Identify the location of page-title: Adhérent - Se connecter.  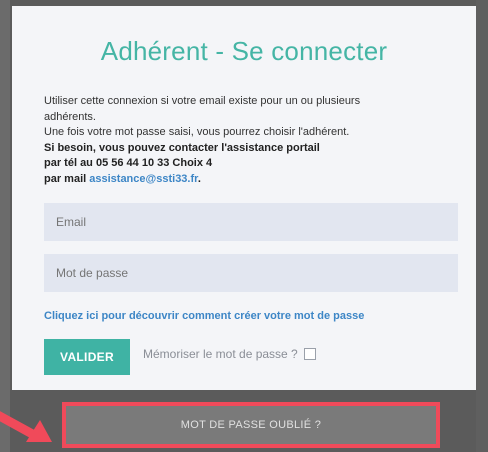
(244, 51).